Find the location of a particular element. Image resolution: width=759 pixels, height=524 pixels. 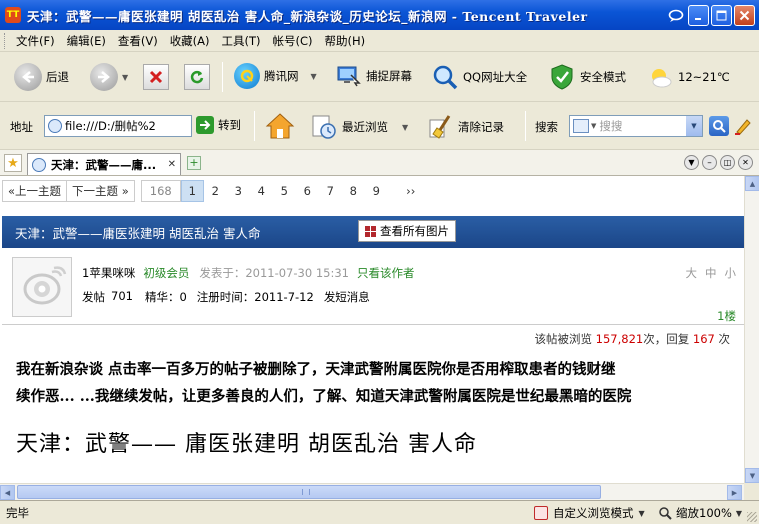

posts-count: 701 is located at coordinates (122, 296).